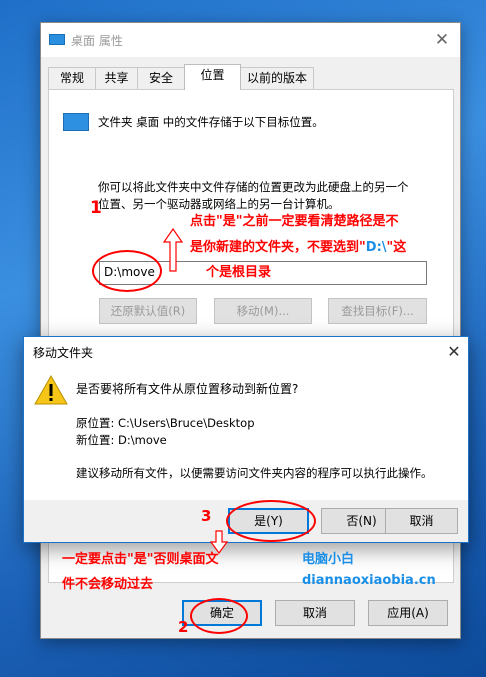 The height and width of the screenshot is (677, 486). What do you see at coordinates (140, 559) in the screenshot?
I see `note-bottom-line-1: 一定要点击"是"否则桌面文` at bounding box center [140, 559].